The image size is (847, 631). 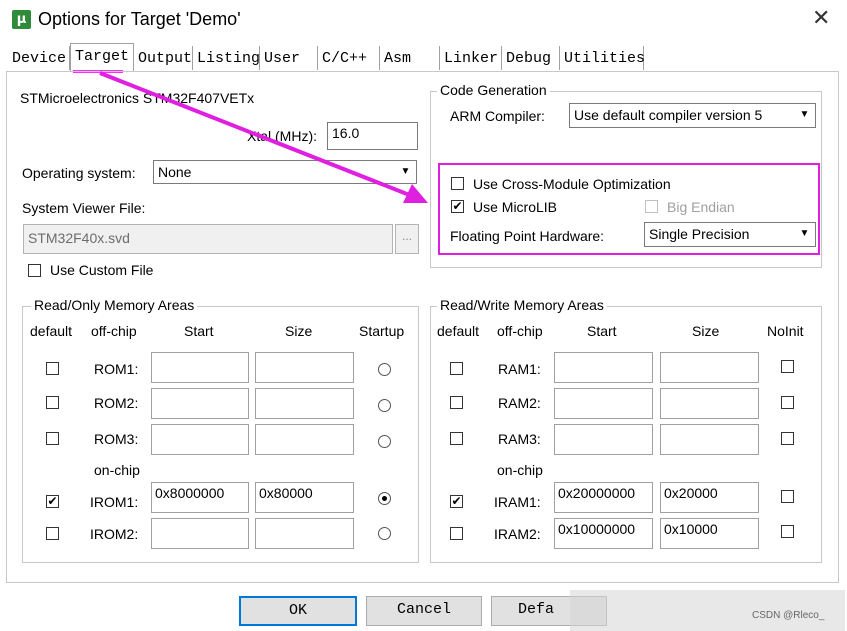 What do you see at coordinates (298, 611) in the screenshot?
I see `ok-button: OK` at bounding box center [298, 611].